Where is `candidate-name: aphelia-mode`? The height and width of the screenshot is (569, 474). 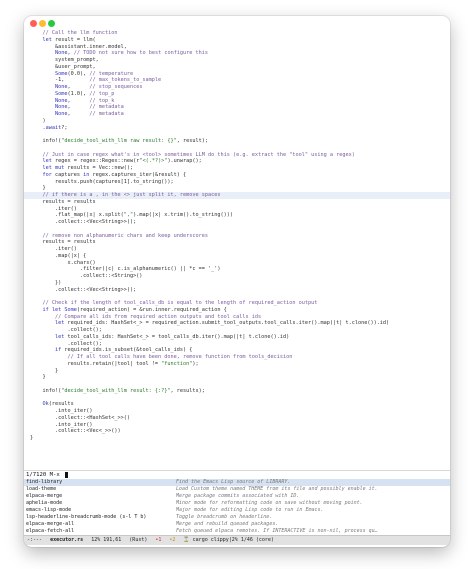
candidate-name: aphelia-mode is located at coordinates (44, 503).